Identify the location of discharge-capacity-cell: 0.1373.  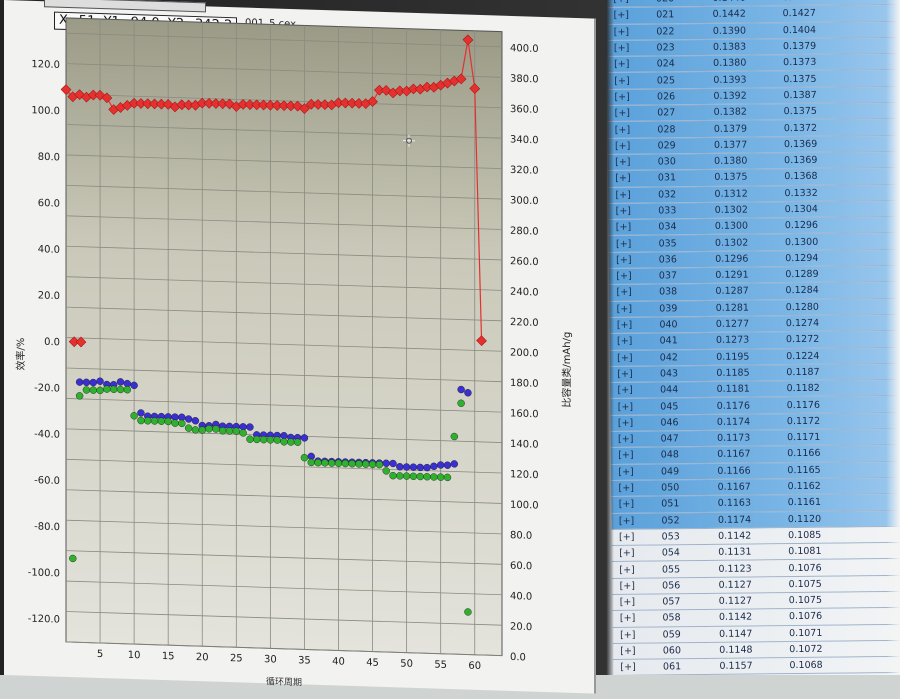
(800, 63).